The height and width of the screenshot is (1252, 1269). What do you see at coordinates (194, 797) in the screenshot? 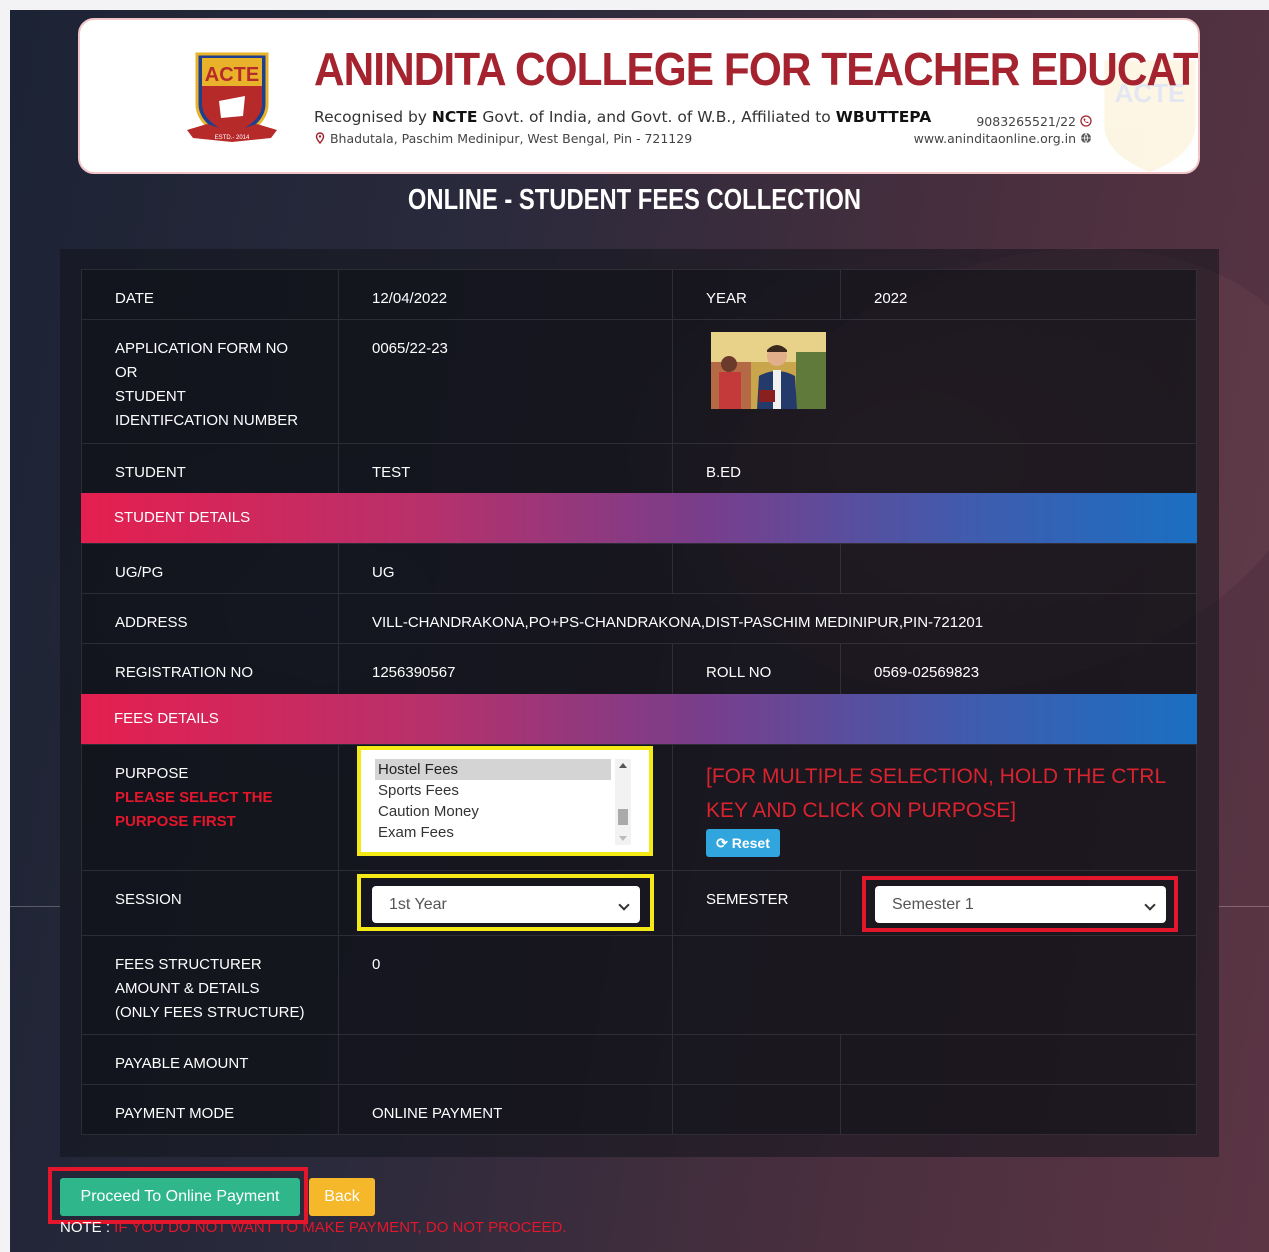
I see `purpose-warning: PLEASE SELECT THE` at bounding box center [194, 797].